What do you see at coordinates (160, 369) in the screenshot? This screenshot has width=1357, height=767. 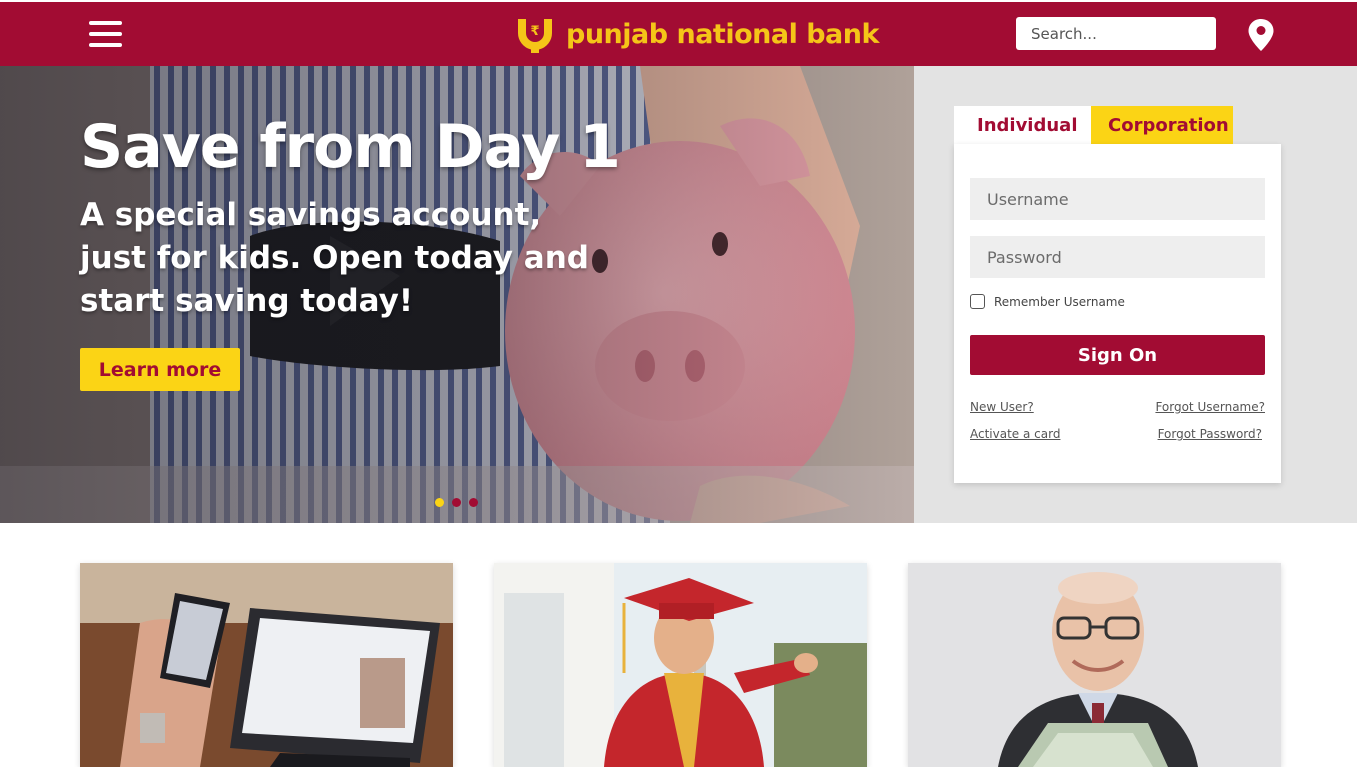 I see `learn-more-button: Learn more` at bounding box center [160, 369].